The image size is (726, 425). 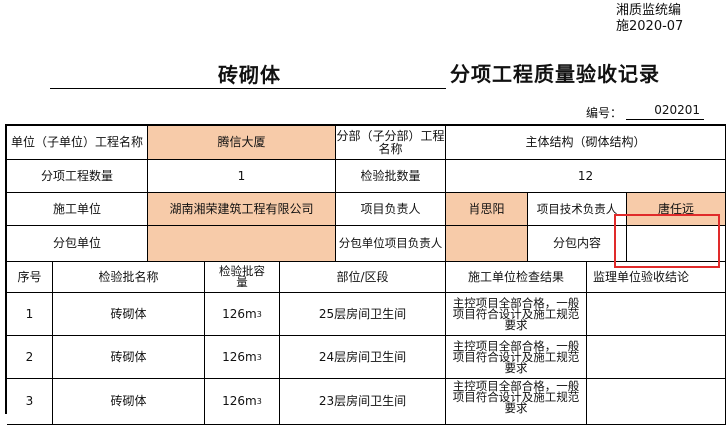 I want to click on sub-pm-value, so click(x=487, y=244).